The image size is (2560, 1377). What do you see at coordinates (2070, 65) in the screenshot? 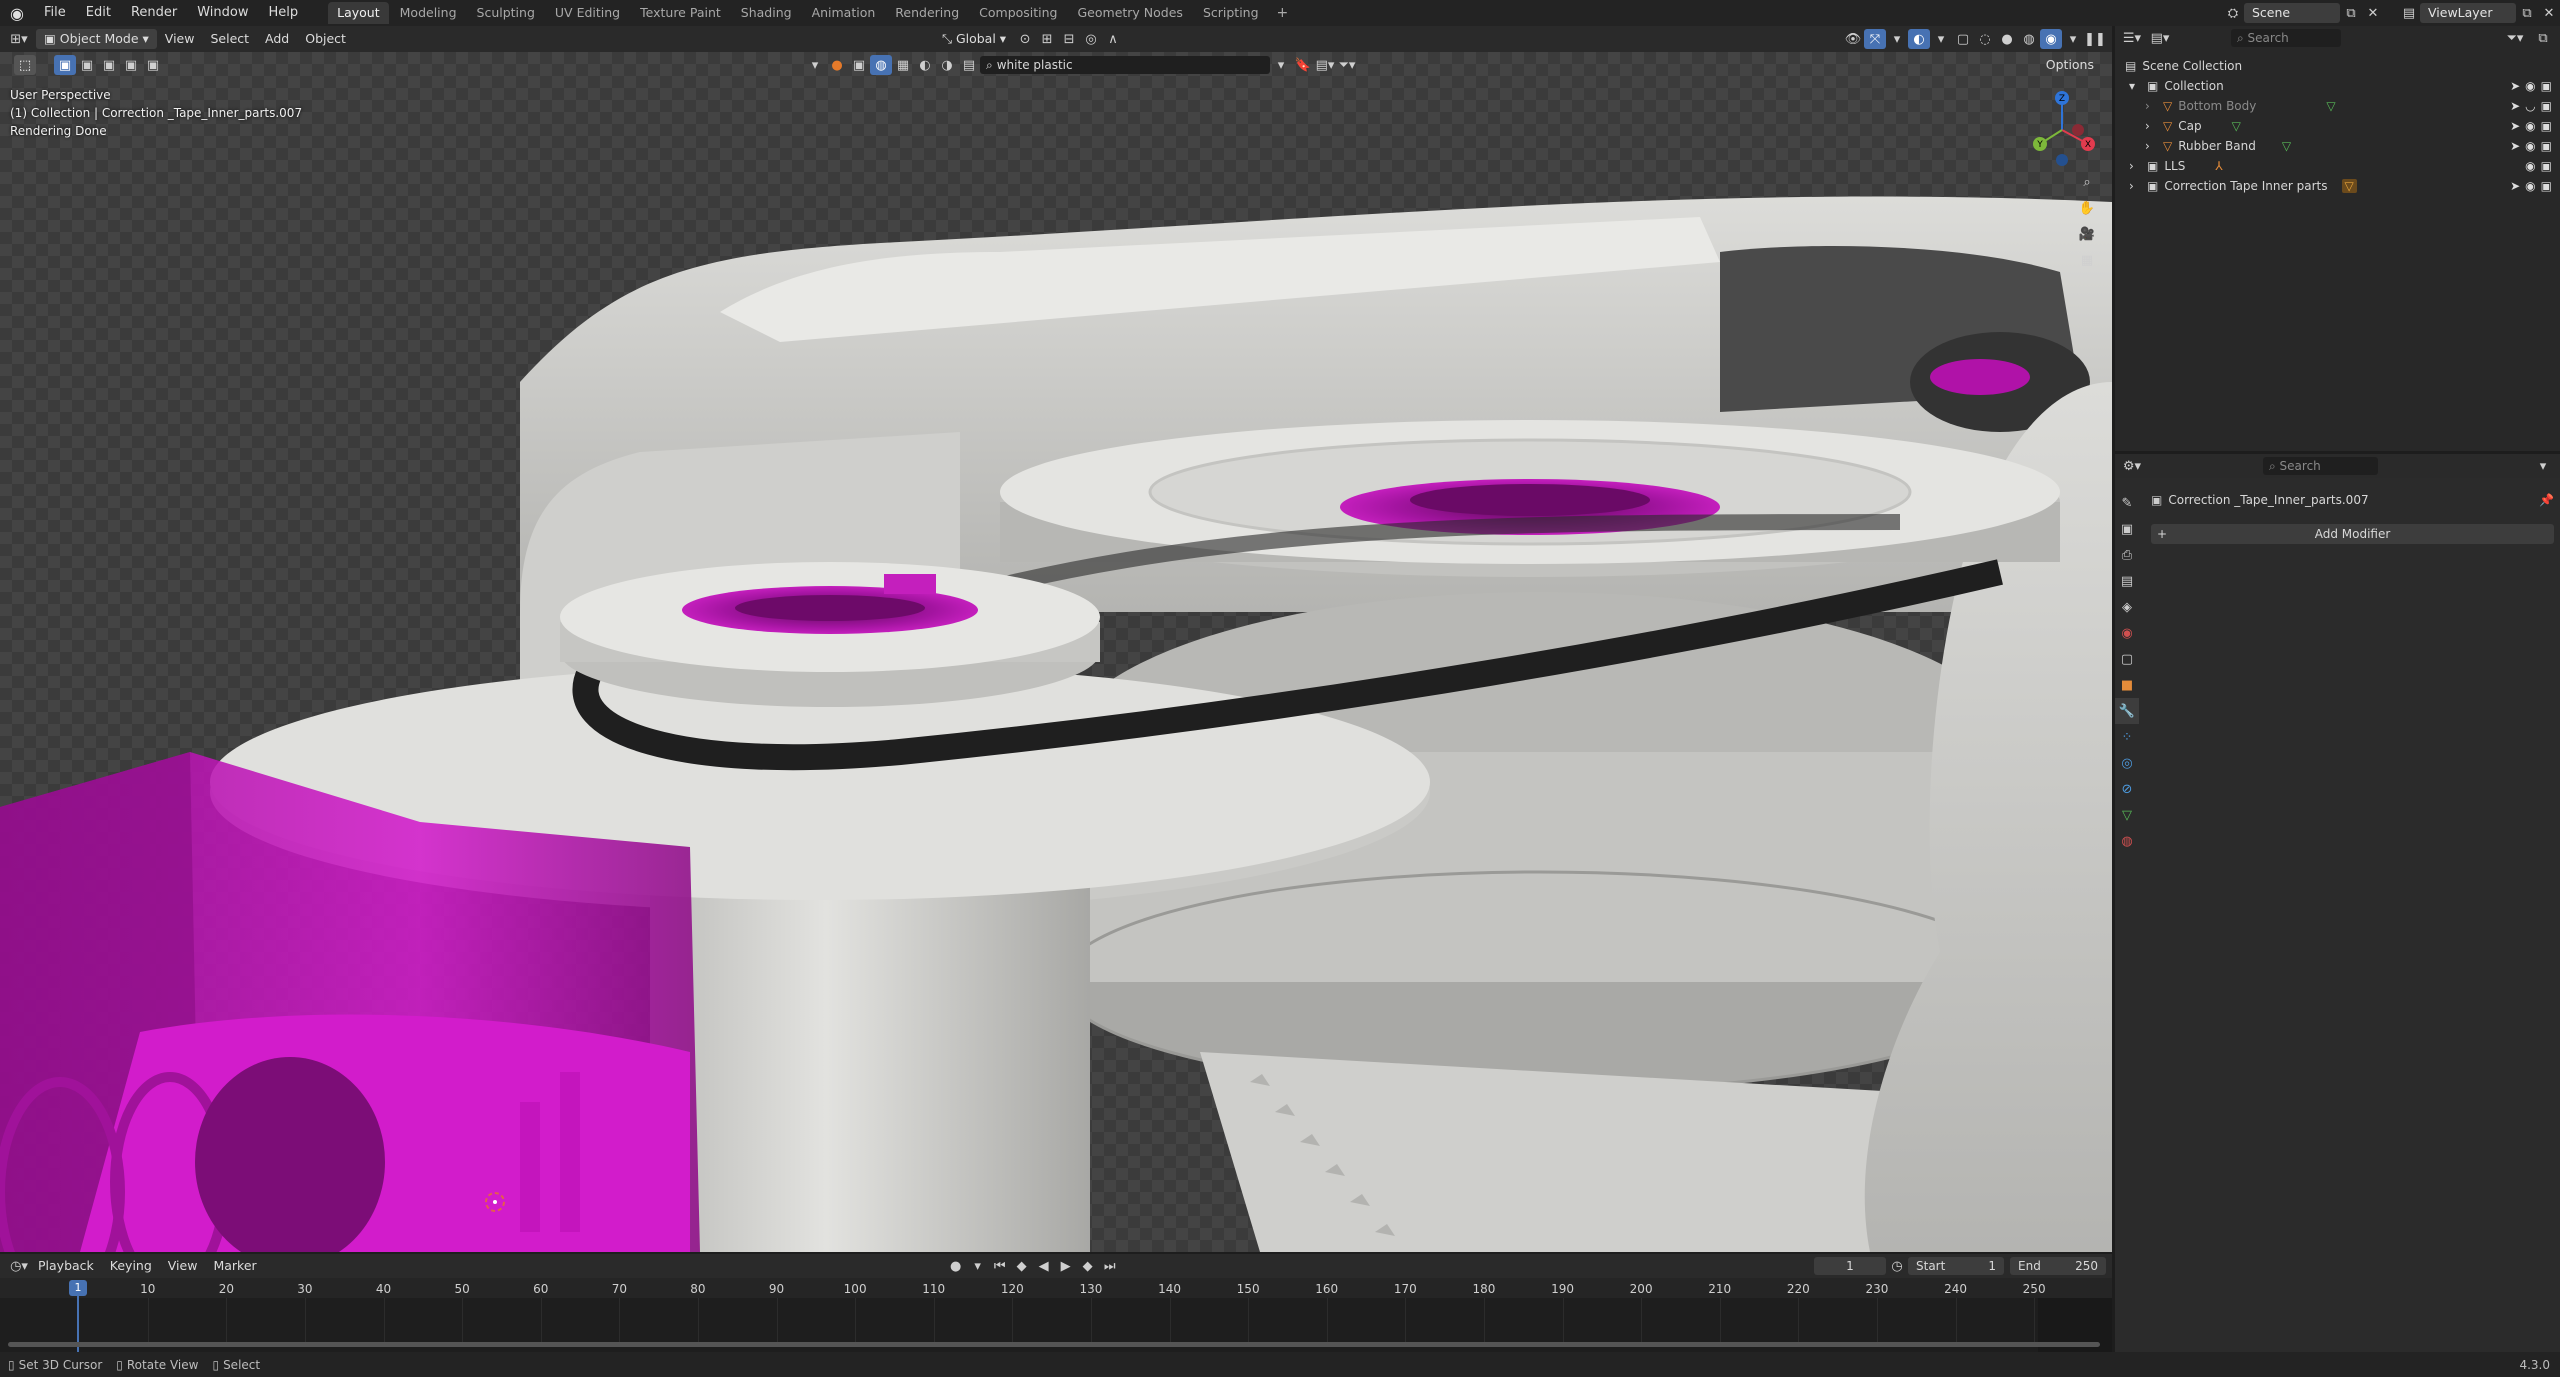
I see `options-button: Options` at bounding box center [2070, 65].